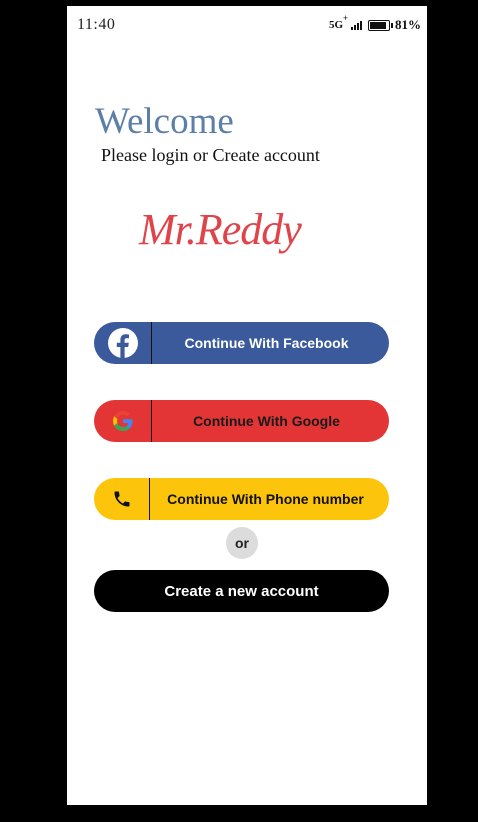 The width and height of the screenshot is (478, 822). I want to click on welcome-title: Welcome, so click(164, 121).